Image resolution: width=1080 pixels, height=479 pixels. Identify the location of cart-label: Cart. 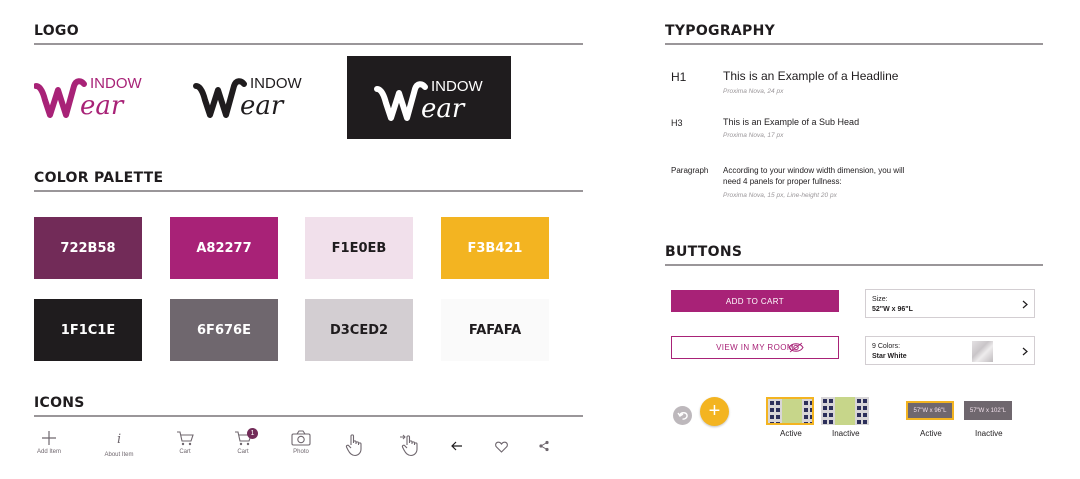
(185, 452).